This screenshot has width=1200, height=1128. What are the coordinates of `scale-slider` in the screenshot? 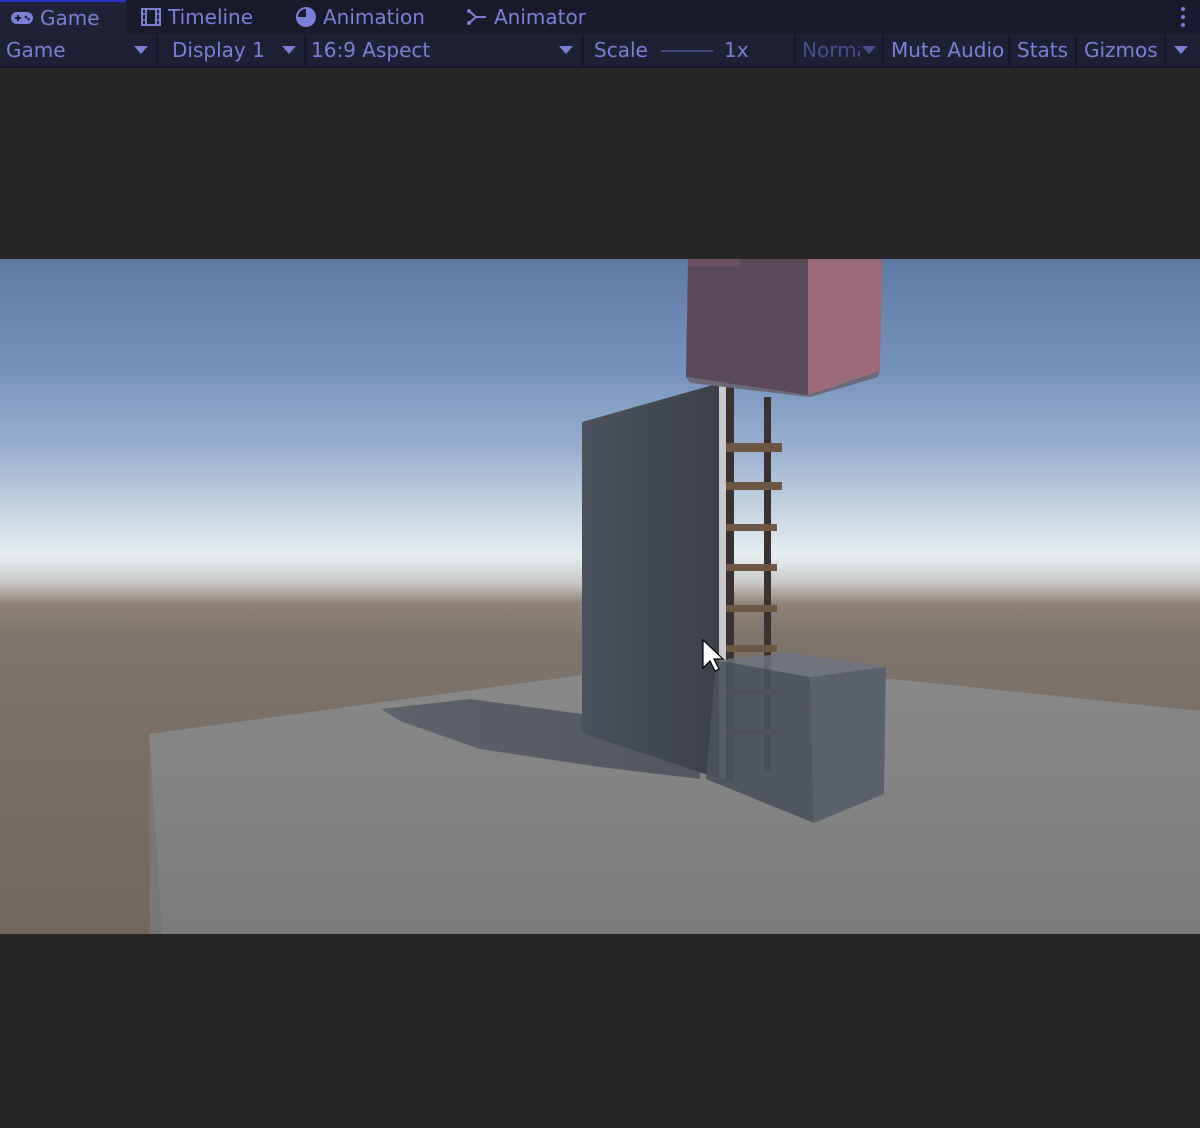 It's located at (687, 51).